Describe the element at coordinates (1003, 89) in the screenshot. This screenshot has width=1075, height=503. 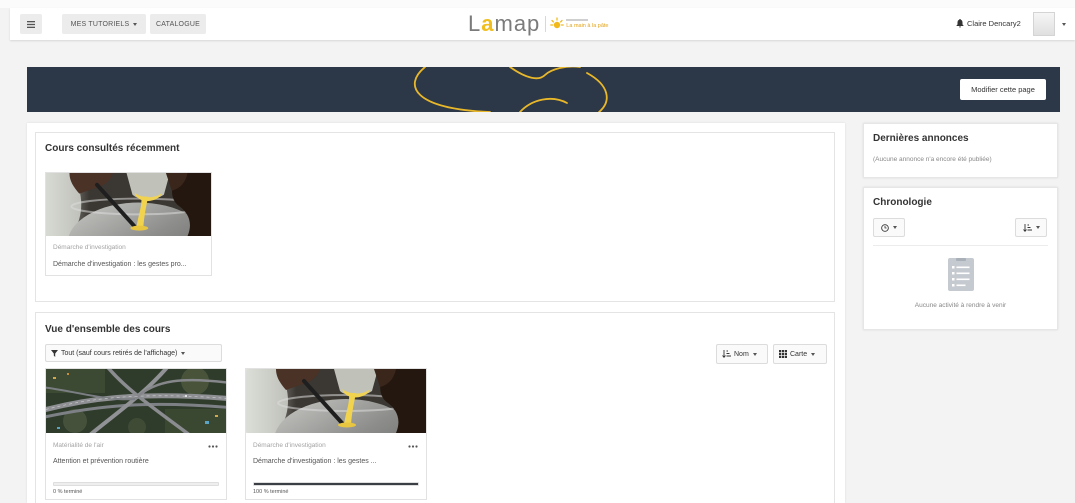
I see `edit-page-button: Modifier cette page` at that location.